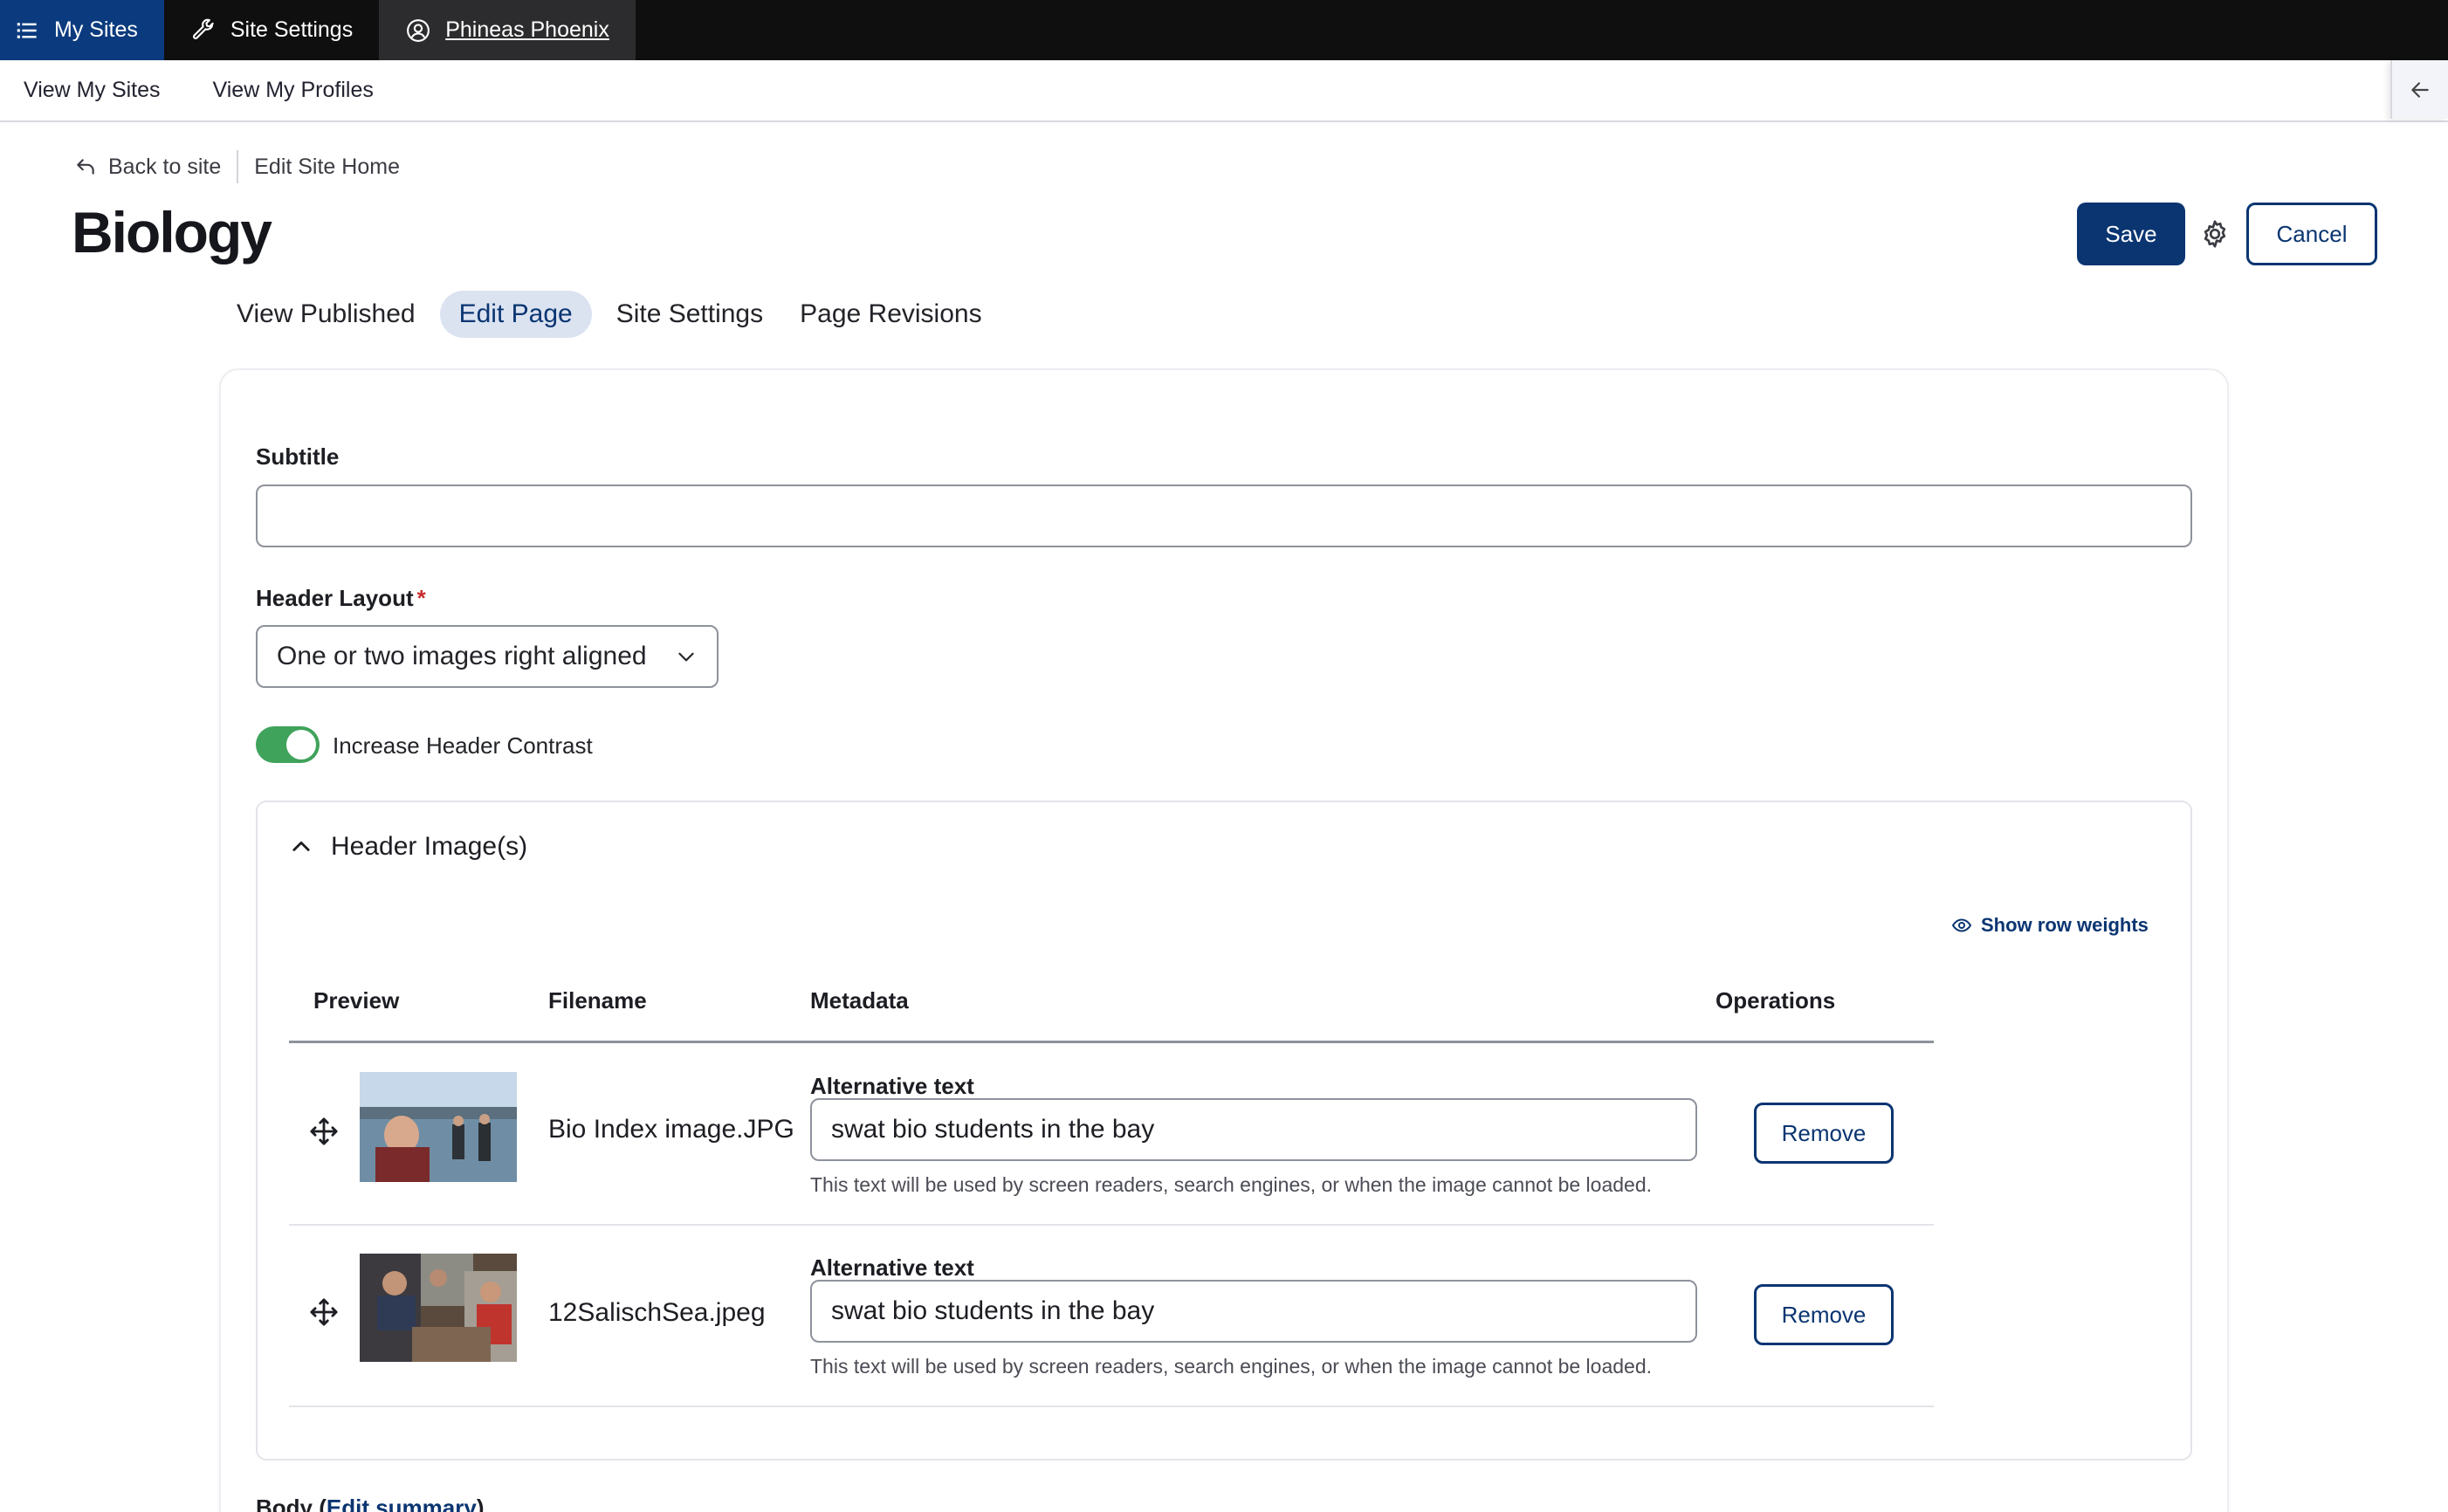  What do you see at coordinates (657, 1313) in the screenshot?
I see `filename: 12SalischSea.jpeg` at bounding box center [657, 1313].